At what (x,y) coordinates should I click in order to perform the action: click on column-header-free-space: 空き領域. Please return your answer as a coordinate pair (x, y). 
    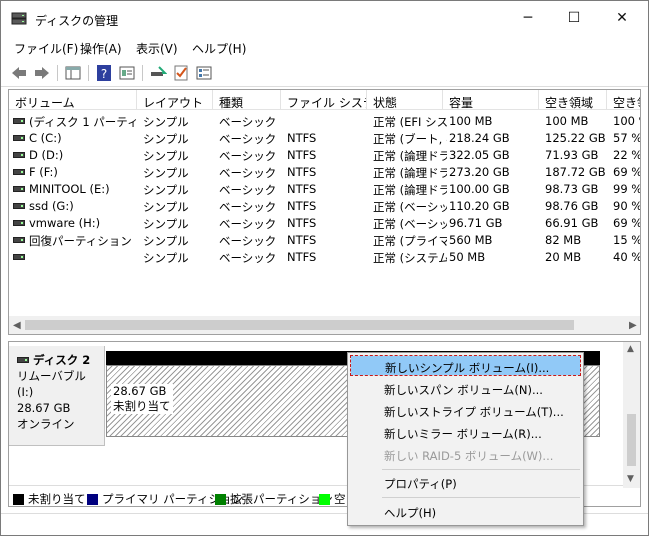
    Looking at the image, I should click on (573, 100).